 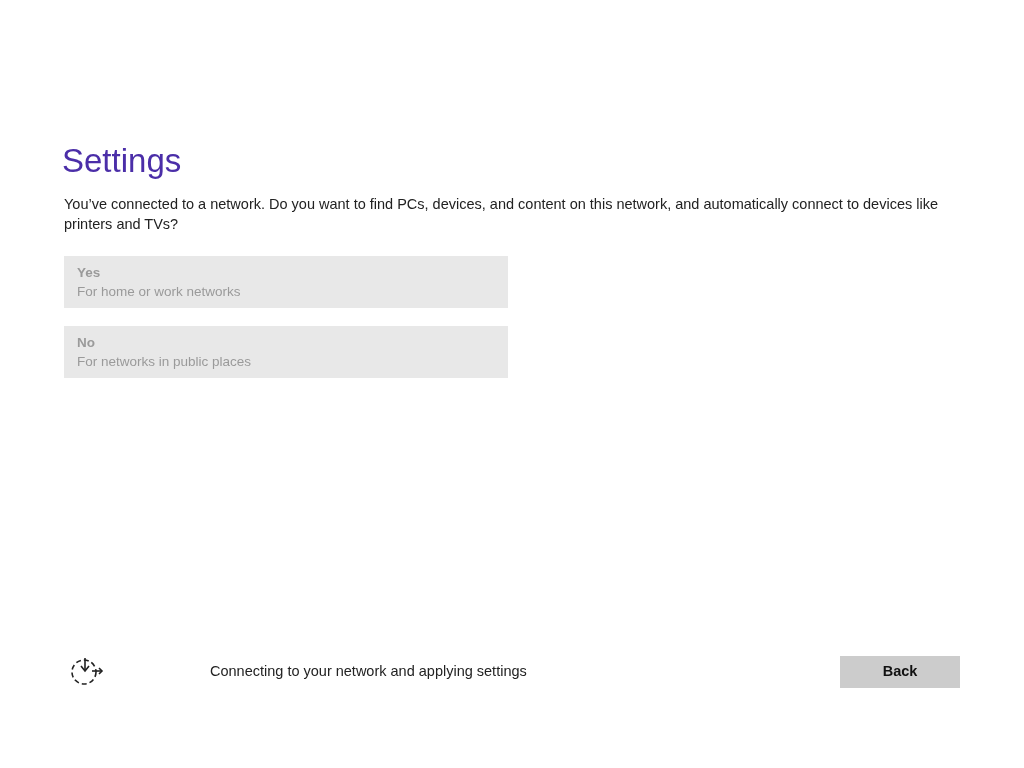 What do you see at coordinates (501, 214) in the screenshot?
I see `question-text: You’ve connected to a network. Do you want to find PCs, devices, and content on this network, and automatically connect to devices like printers and TVs?` at bounding box center [501, 214].